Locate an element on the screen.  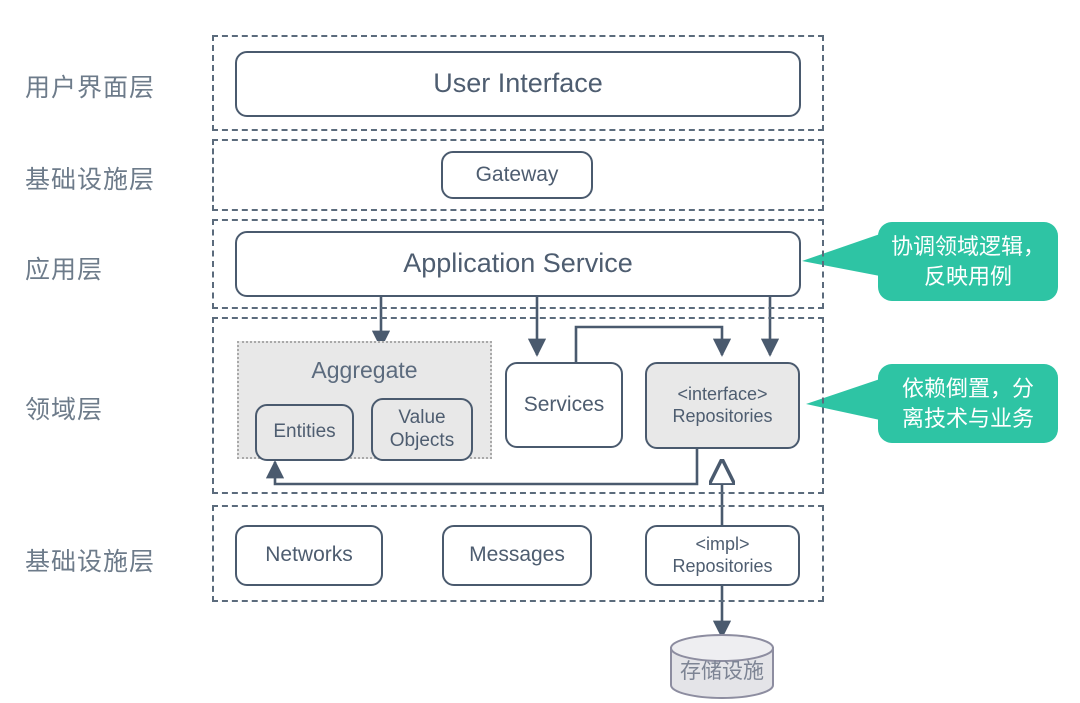
node-user-interface: User Interface is located at coordinates (518, 84).